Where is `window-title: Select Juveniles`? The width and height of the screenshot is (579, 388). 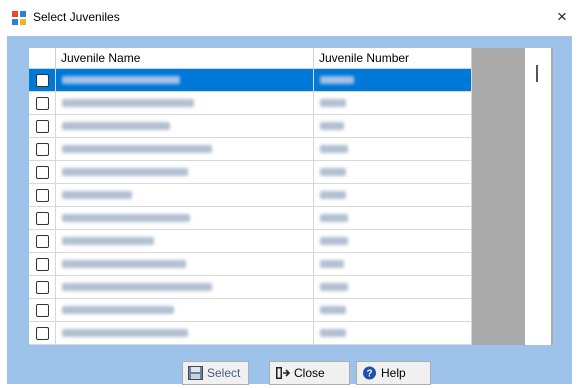
window-title: Select Juveniles is located at coordinates (76, 17).